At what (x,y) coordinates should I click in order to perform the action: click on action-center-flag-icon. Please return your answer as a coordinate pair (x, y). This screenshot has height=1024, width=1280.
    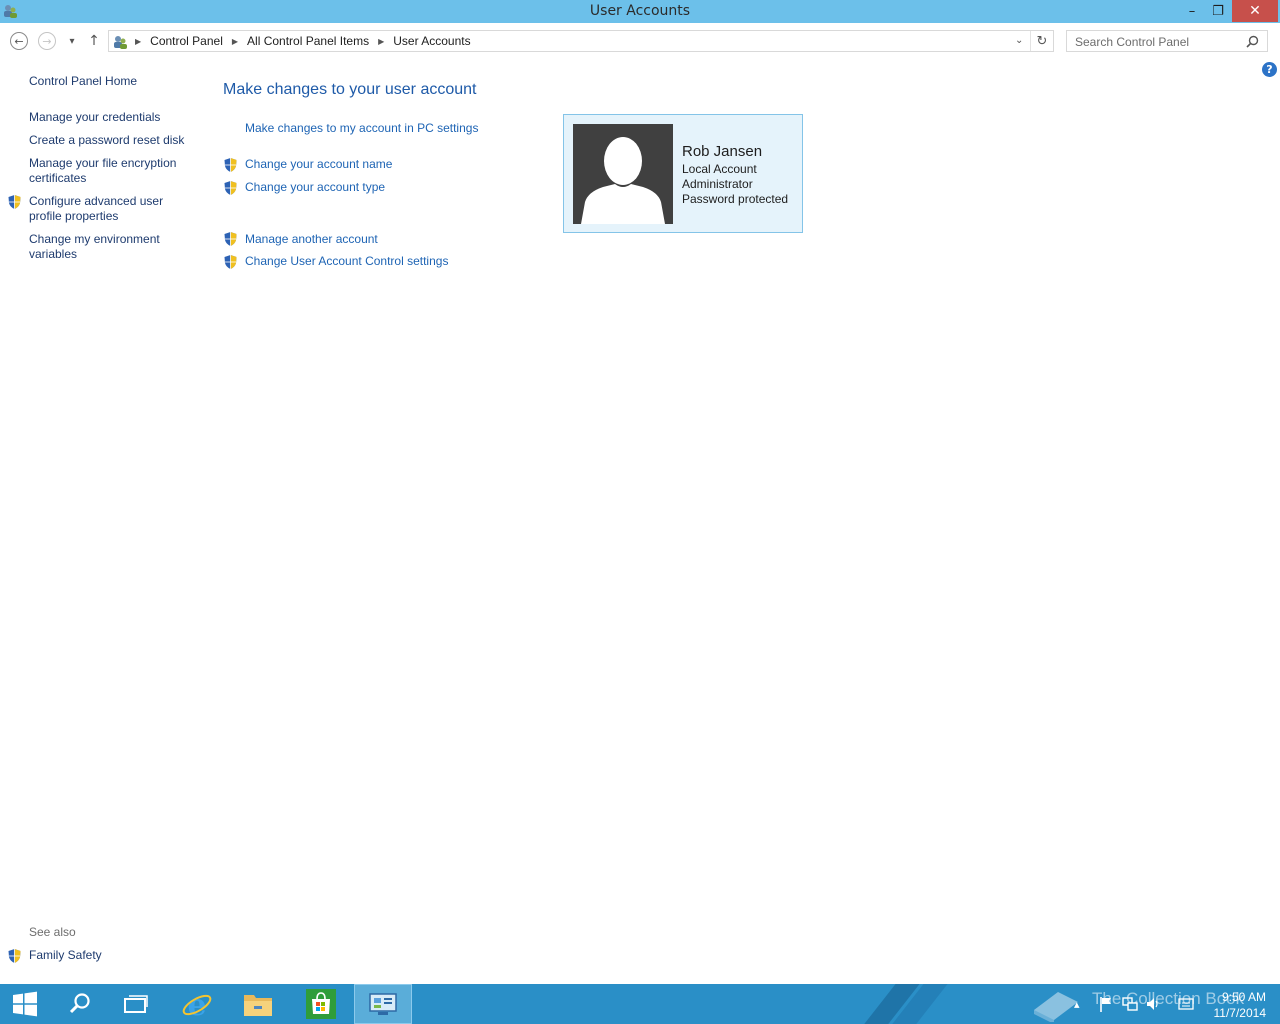
    Looking at the image, I should click on (1106, 1004).